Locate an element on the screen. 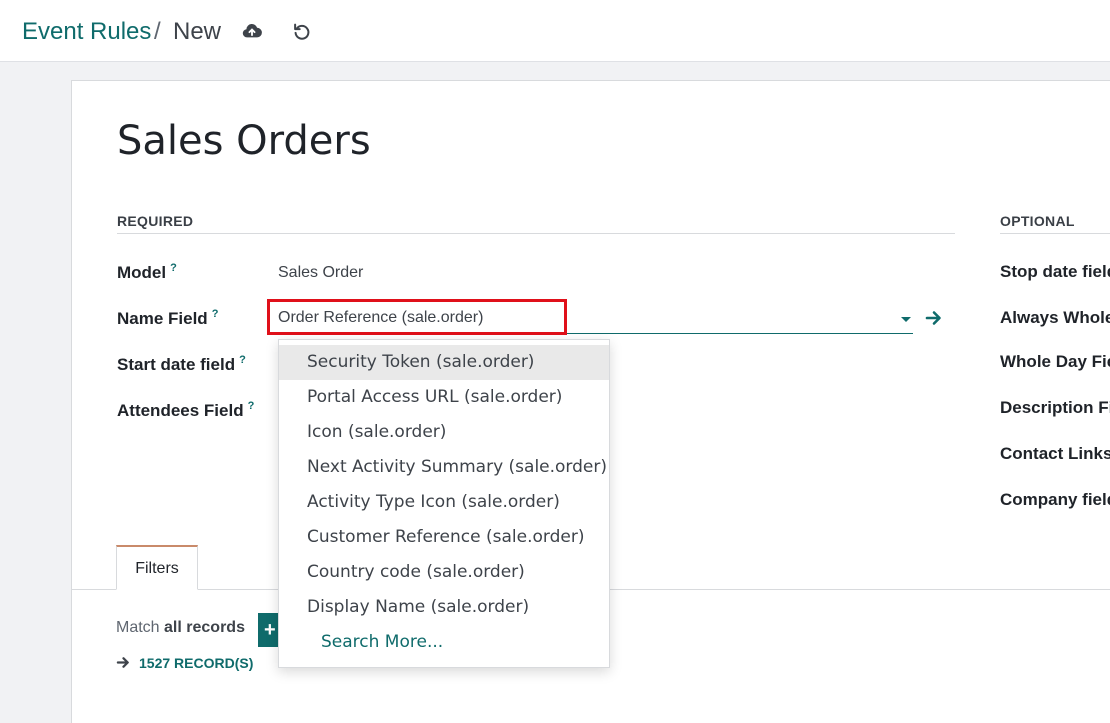  dropdown-option: Customer Reference (sale.order) is located at coordinates (444, 537).